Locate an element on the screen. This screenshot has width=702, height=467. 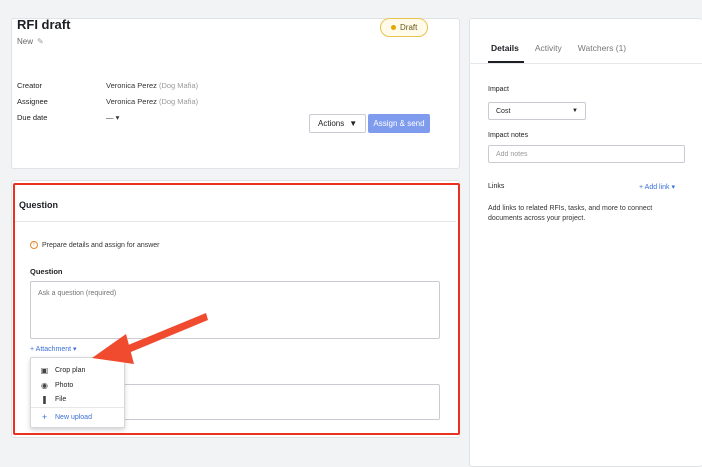
tab-activity: Activity is located at coordinates (548, 48).